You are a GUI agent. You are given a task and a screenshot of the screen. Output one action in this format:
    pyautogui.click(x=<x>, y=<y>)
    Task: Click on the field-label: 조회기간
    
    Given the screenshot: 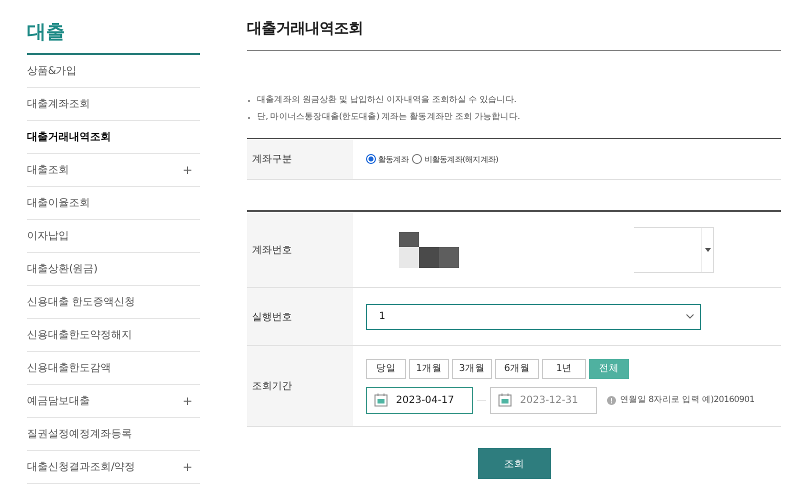 What is the action you would take?
    pyautogui.click(x=300, y=386)
    